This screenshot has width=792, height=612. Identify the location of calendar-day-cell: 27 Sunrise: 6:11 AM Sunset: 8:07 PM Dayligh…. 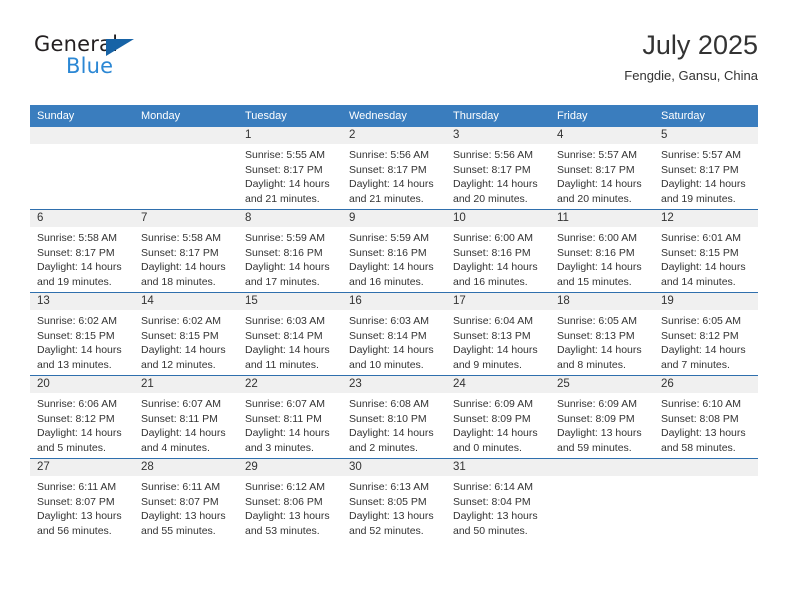
(82, 499).